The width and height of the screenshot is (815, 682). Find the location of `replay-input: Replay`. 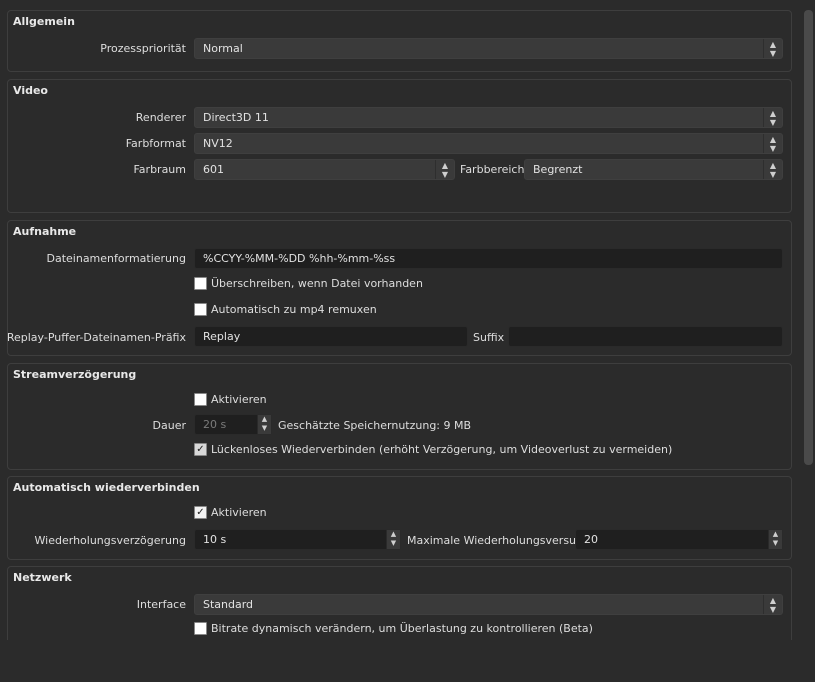

replay-input: Replay is located at coordinates (331, 336).